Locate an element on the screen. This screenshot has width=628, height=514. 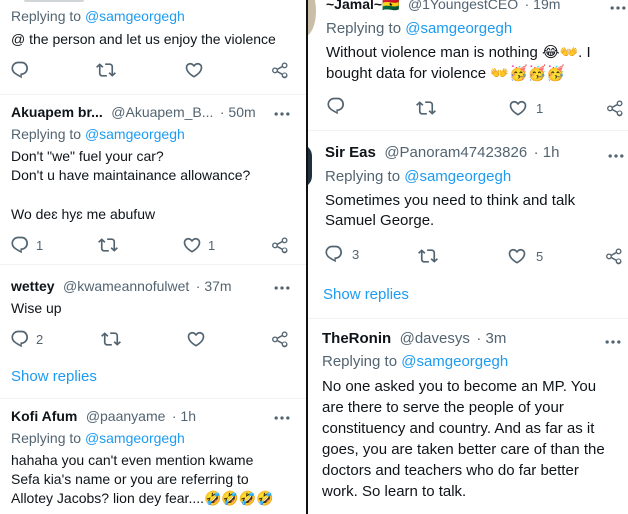
author-name: Kofi Afum is located at coordinates (44, 416).